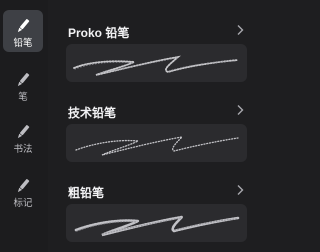 This screenshot has width=320, height=252. I want to click on category-marker: 标记, so click(23, 191).